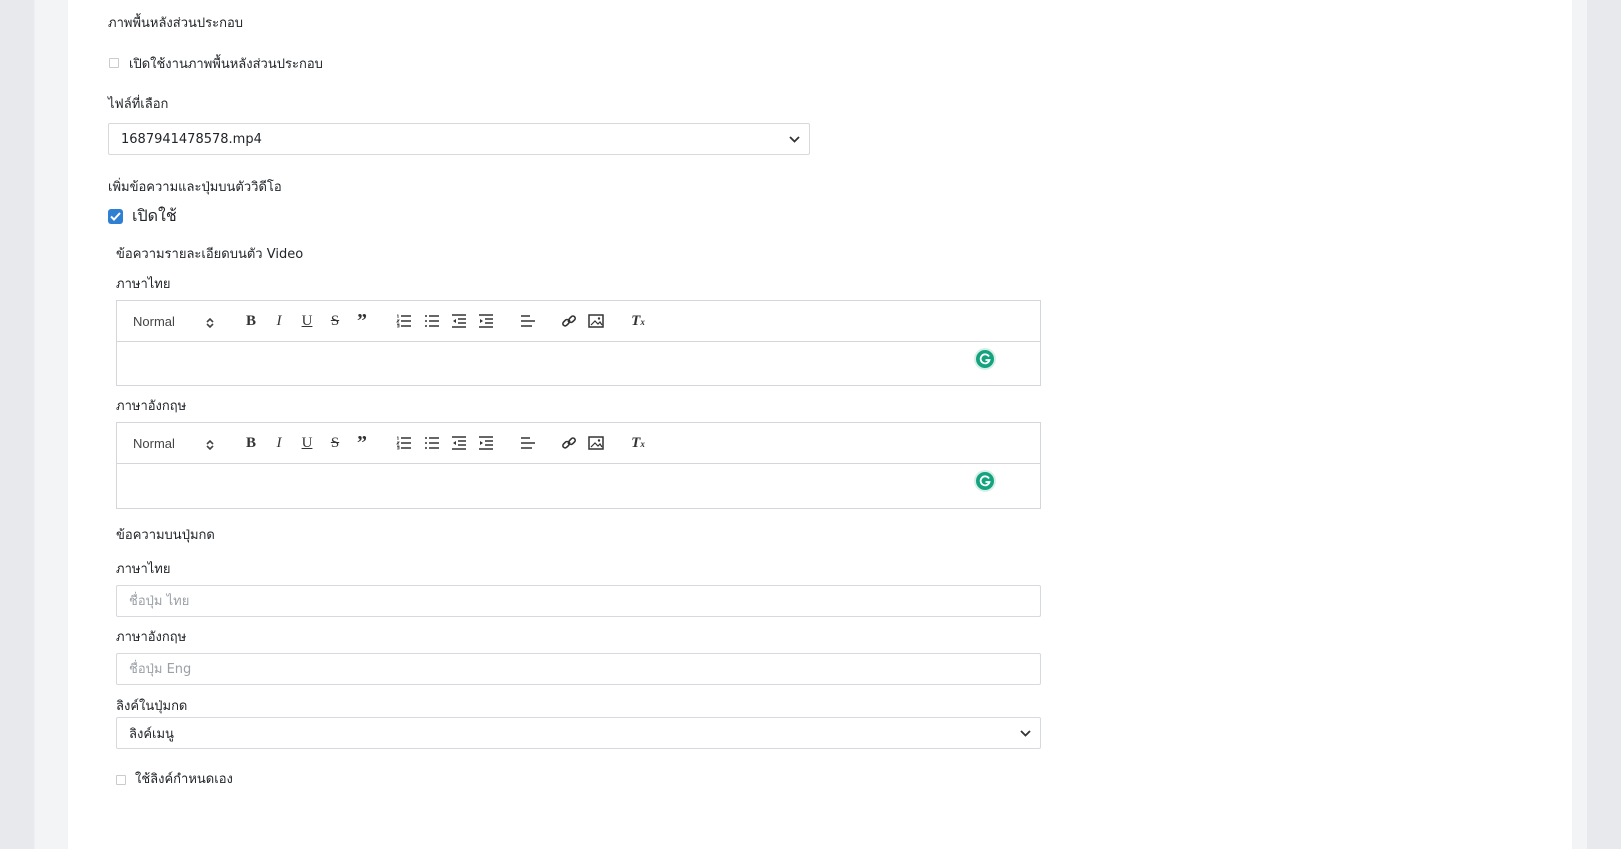  What do you see at coordinates (184, 779) in the screenshot?
I see `custom-link-label: ใช้ลิงค์กำหนดเอง` at bounding box center [184, 779].